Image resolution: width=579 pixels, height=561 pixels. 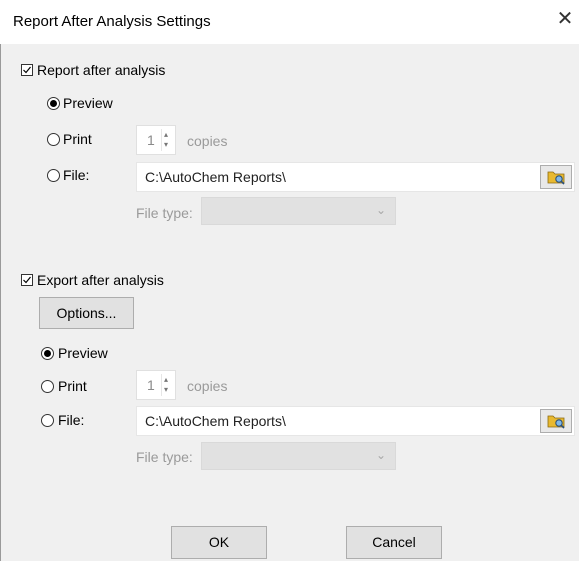 What do you see at coordinates (164, 213) in the screenshot?
I see `report-file-type-label: File type:` at bounding box center [164, 213].